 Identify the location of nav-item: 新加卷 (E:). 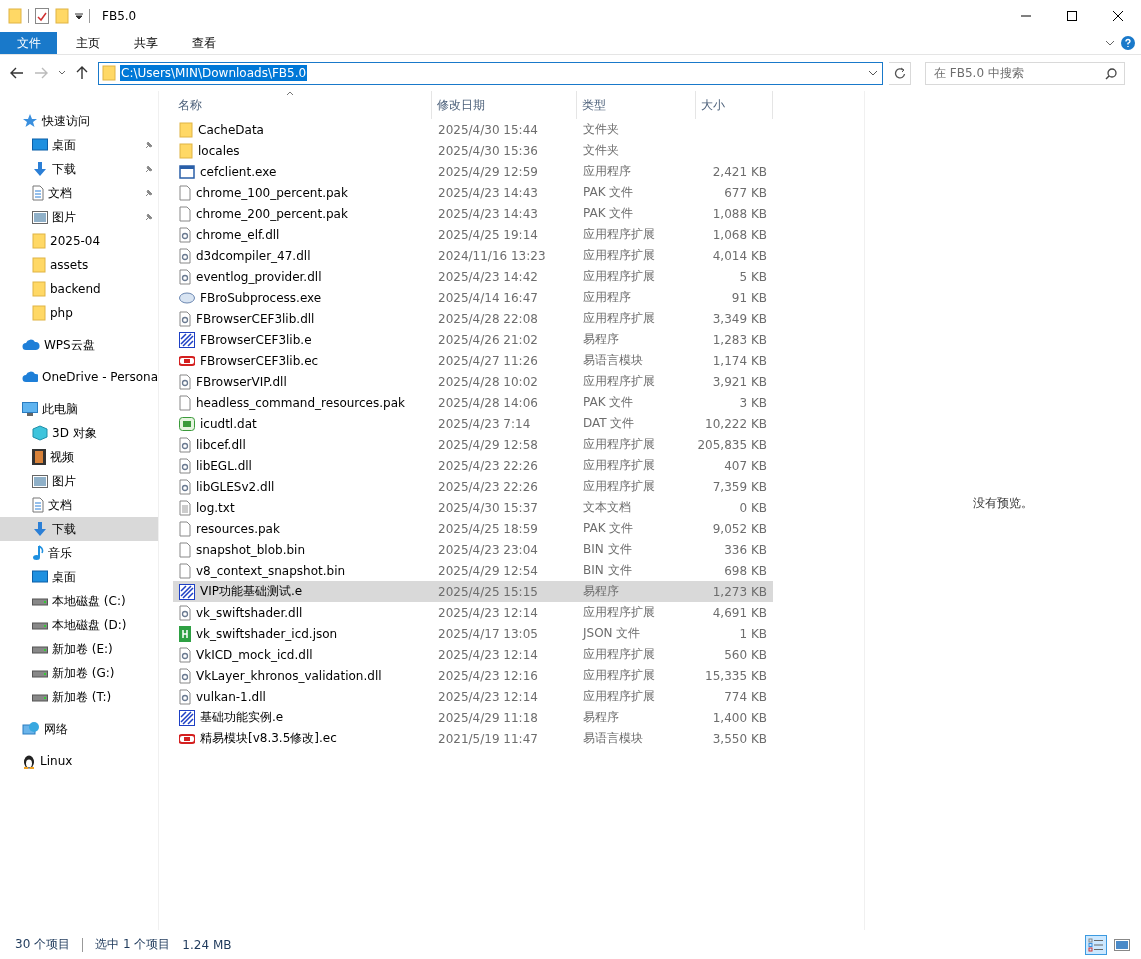
(79, 649).